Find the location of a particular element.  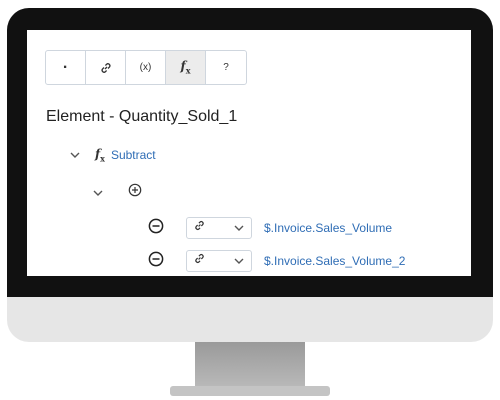

expression-toolbar: · (x) fx ? is located at coordinates (146, 67).